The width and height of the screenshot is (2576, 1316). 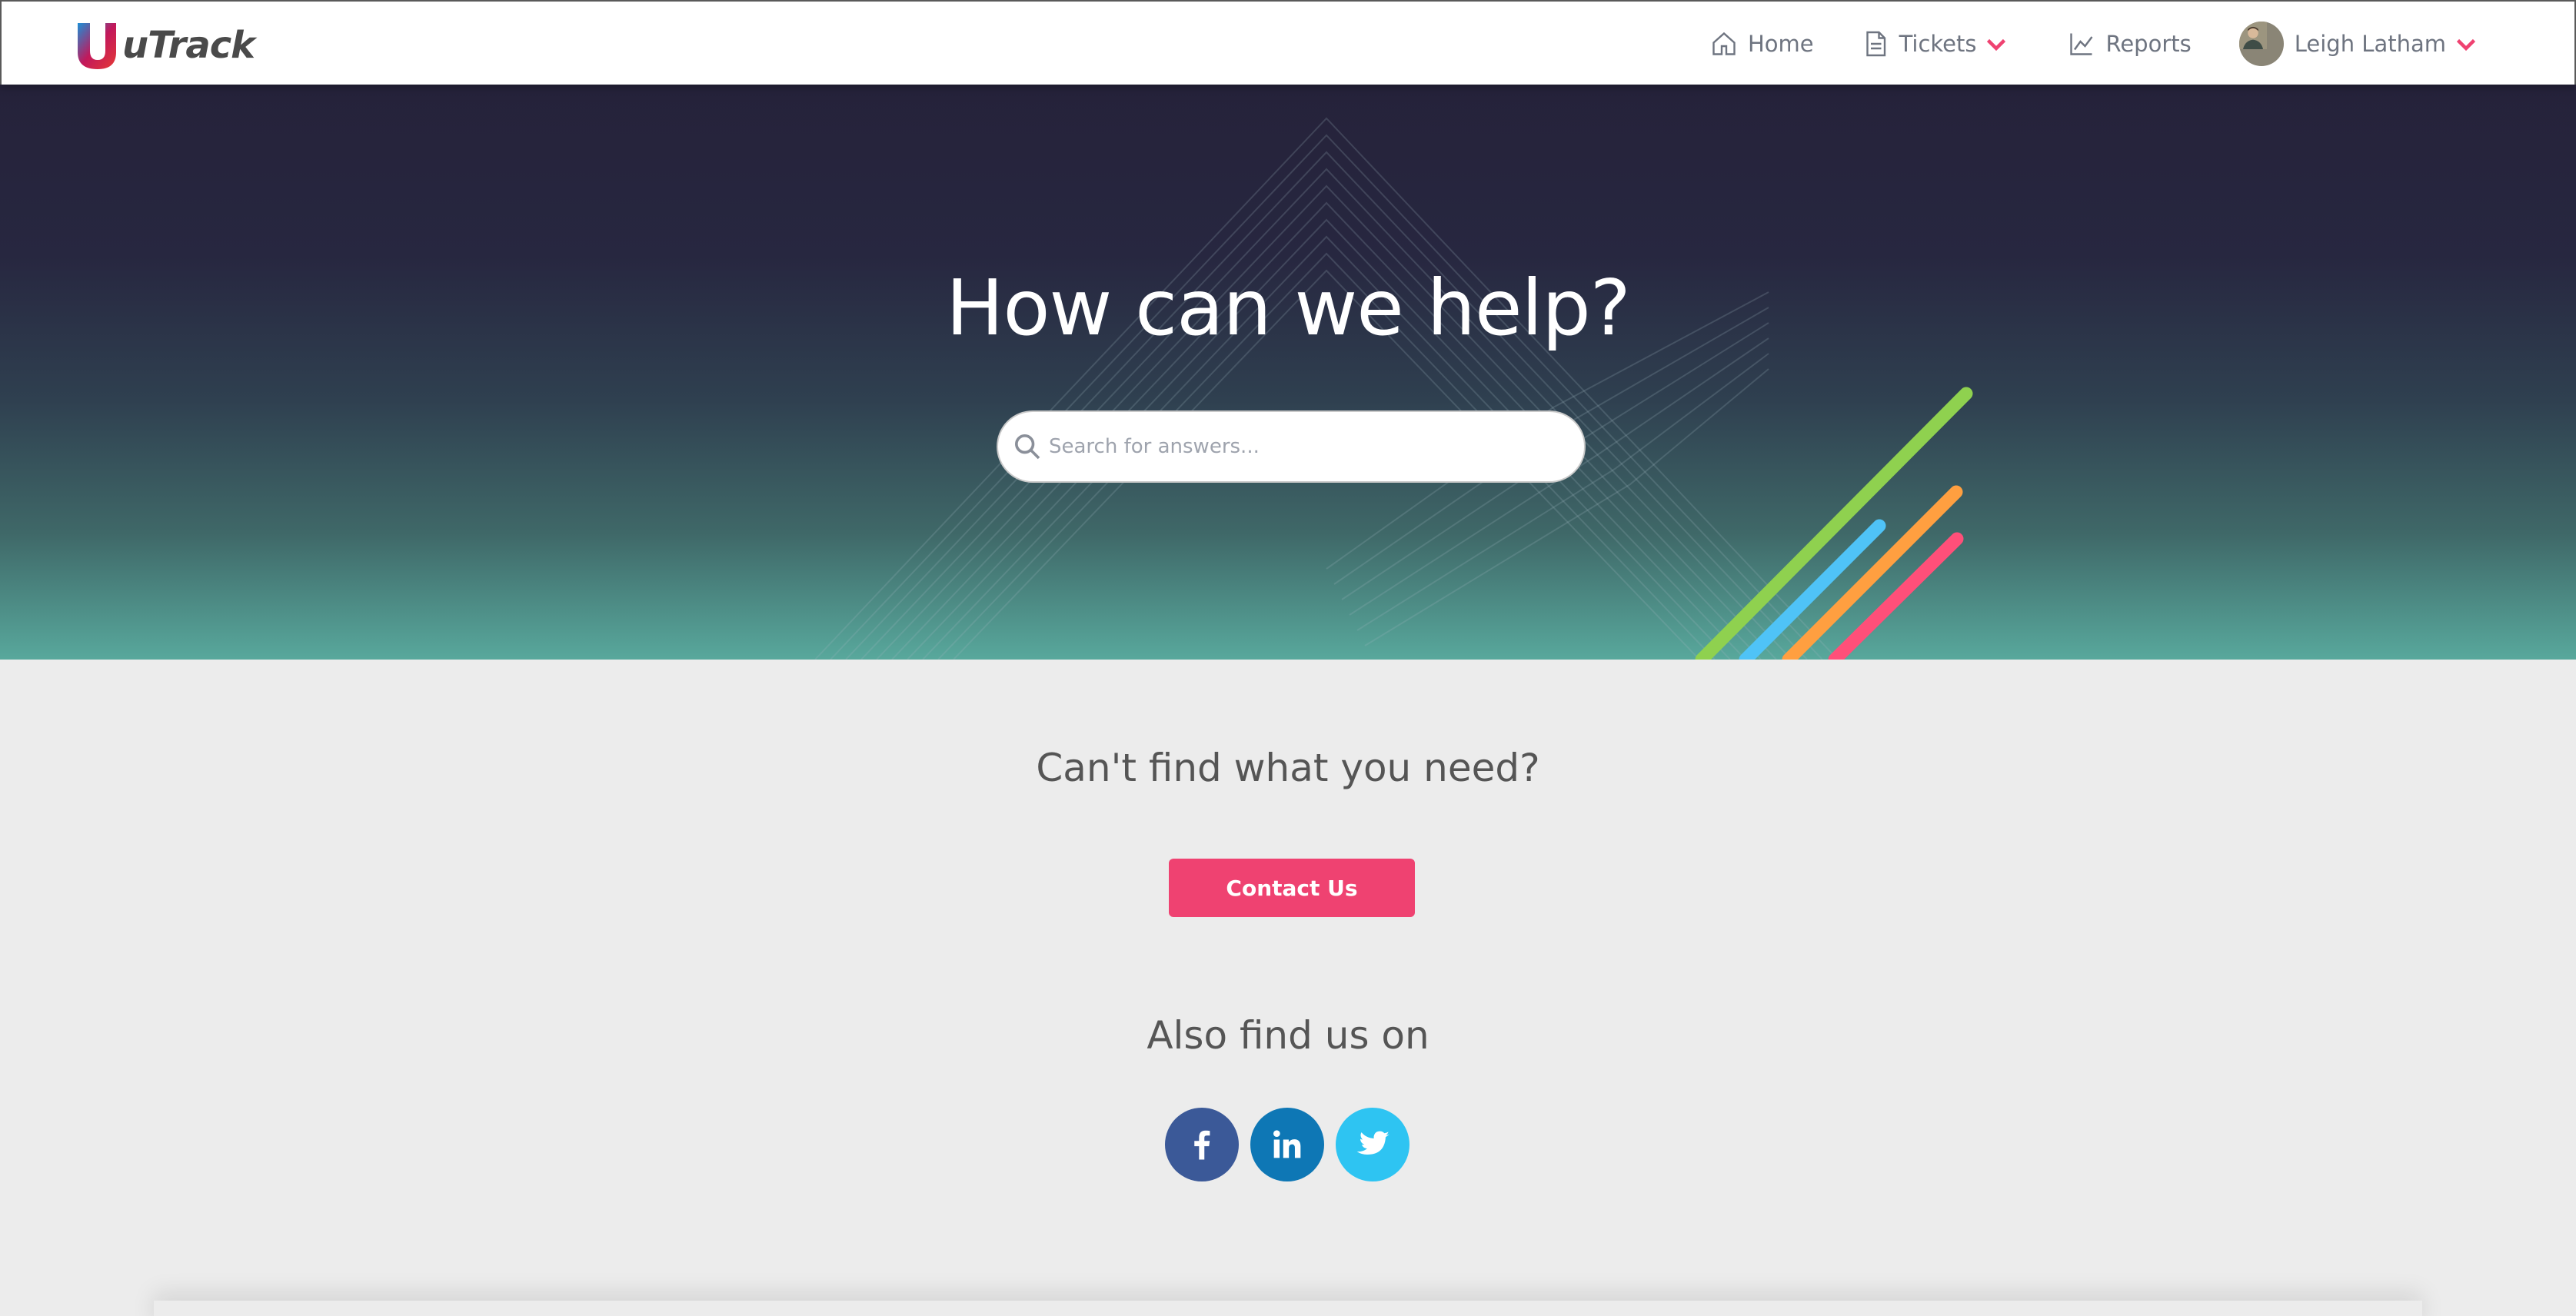 I want to click on document-icon, so click(x=1875, y=44).